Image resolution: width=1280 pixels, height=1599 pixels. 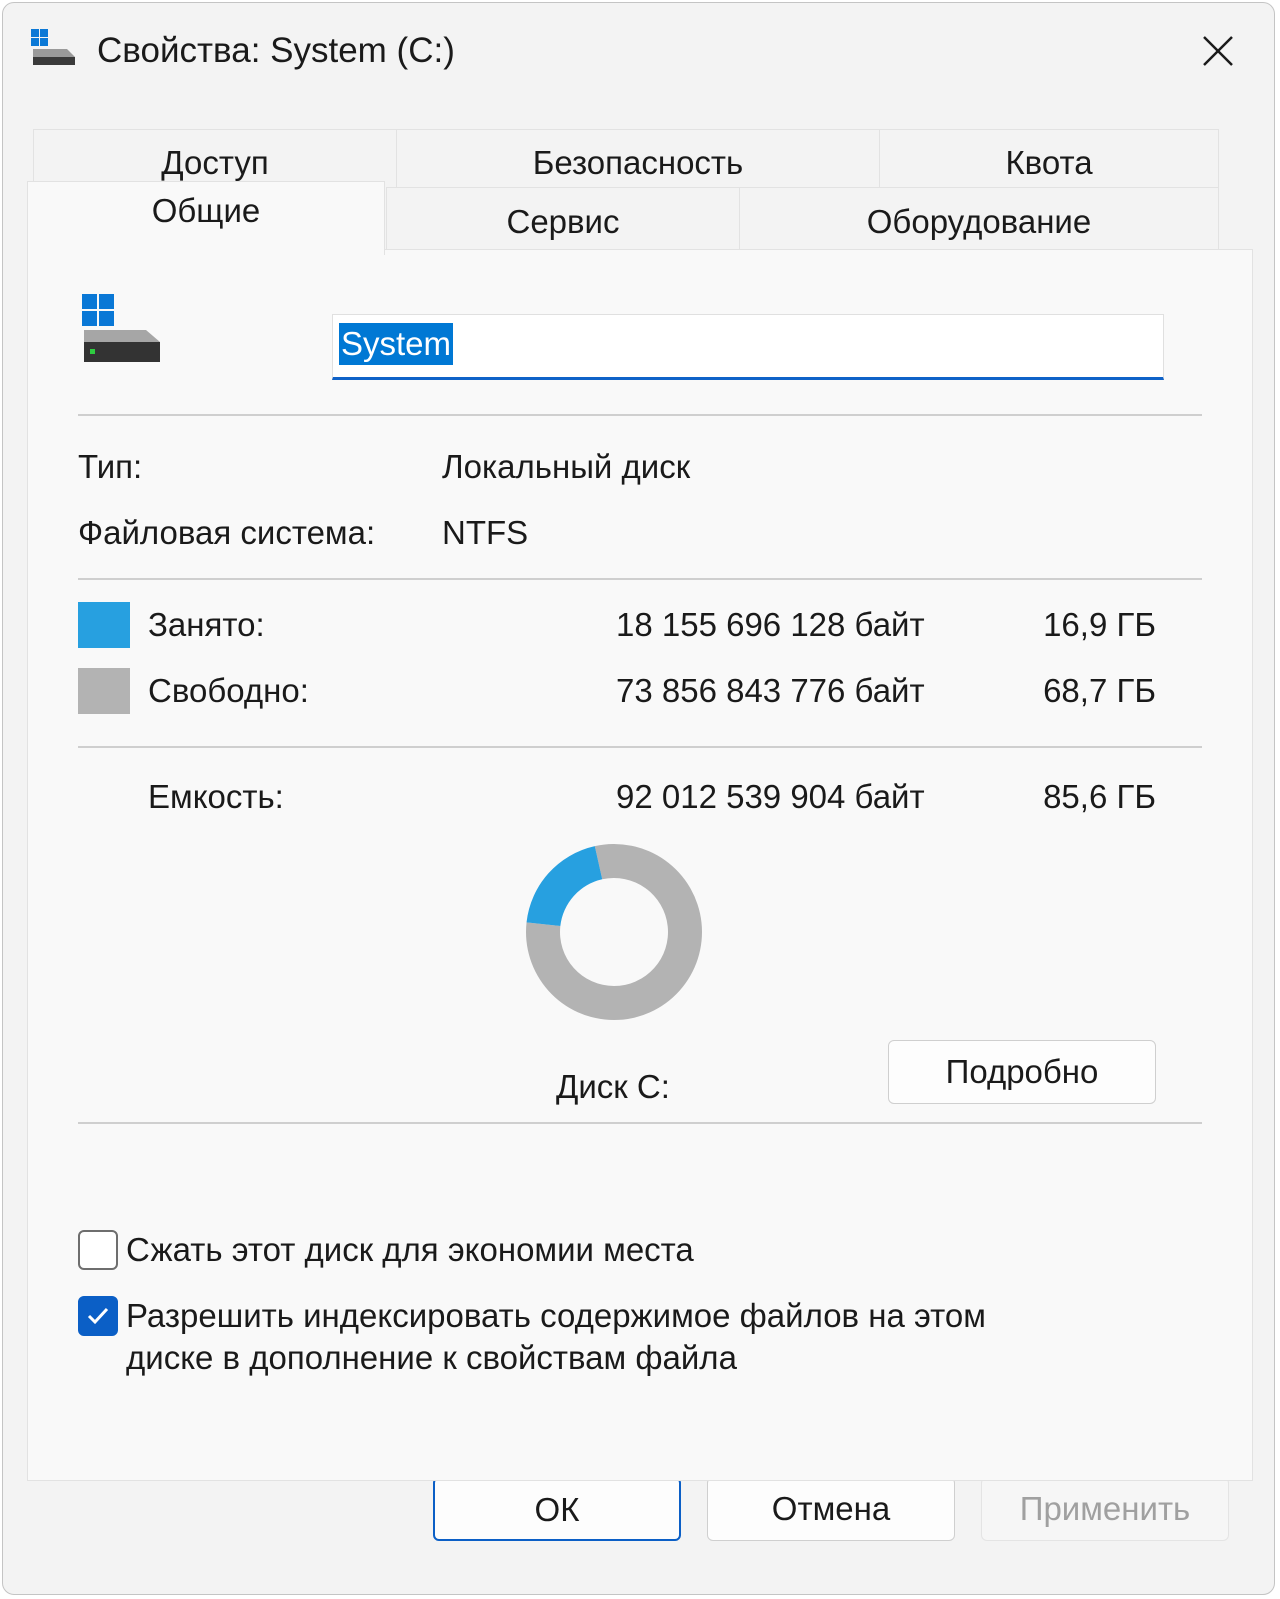 What do you see at coordinates (110, 466) in the screenshot?
I see `type-label: Тип:` at bounding box center [110, 466].